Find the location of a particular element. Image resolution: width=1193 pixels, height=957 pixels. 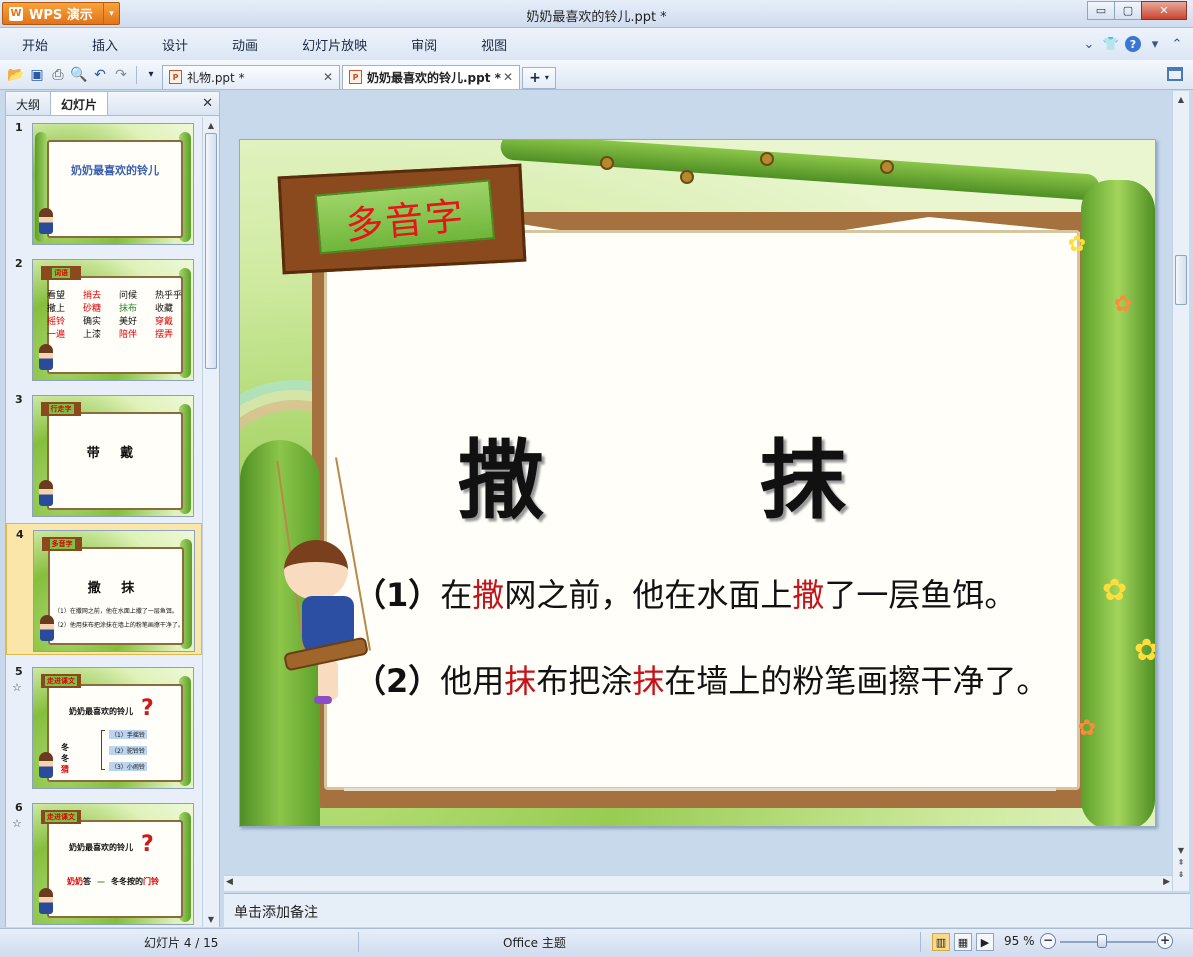

menu-item-review: 审阅 is located at coordinates (424, 44).